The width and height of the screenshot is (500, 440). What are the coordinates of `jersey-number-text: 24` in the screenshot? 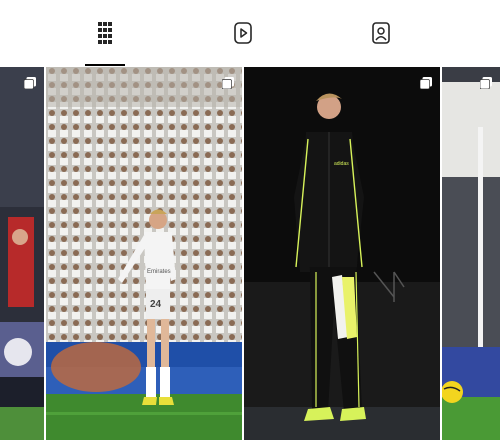 It's located at (156, 304).